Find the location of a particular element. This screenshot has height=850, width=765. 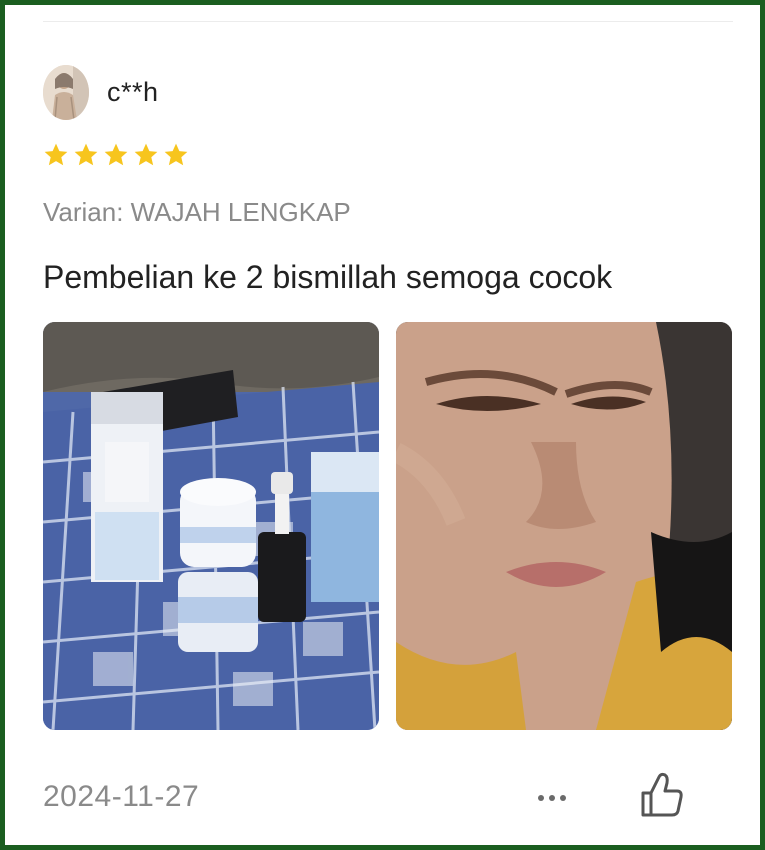

review-text: Pembelian ke 2 bismillah semoga cocok is located at coordinates (328, 277).